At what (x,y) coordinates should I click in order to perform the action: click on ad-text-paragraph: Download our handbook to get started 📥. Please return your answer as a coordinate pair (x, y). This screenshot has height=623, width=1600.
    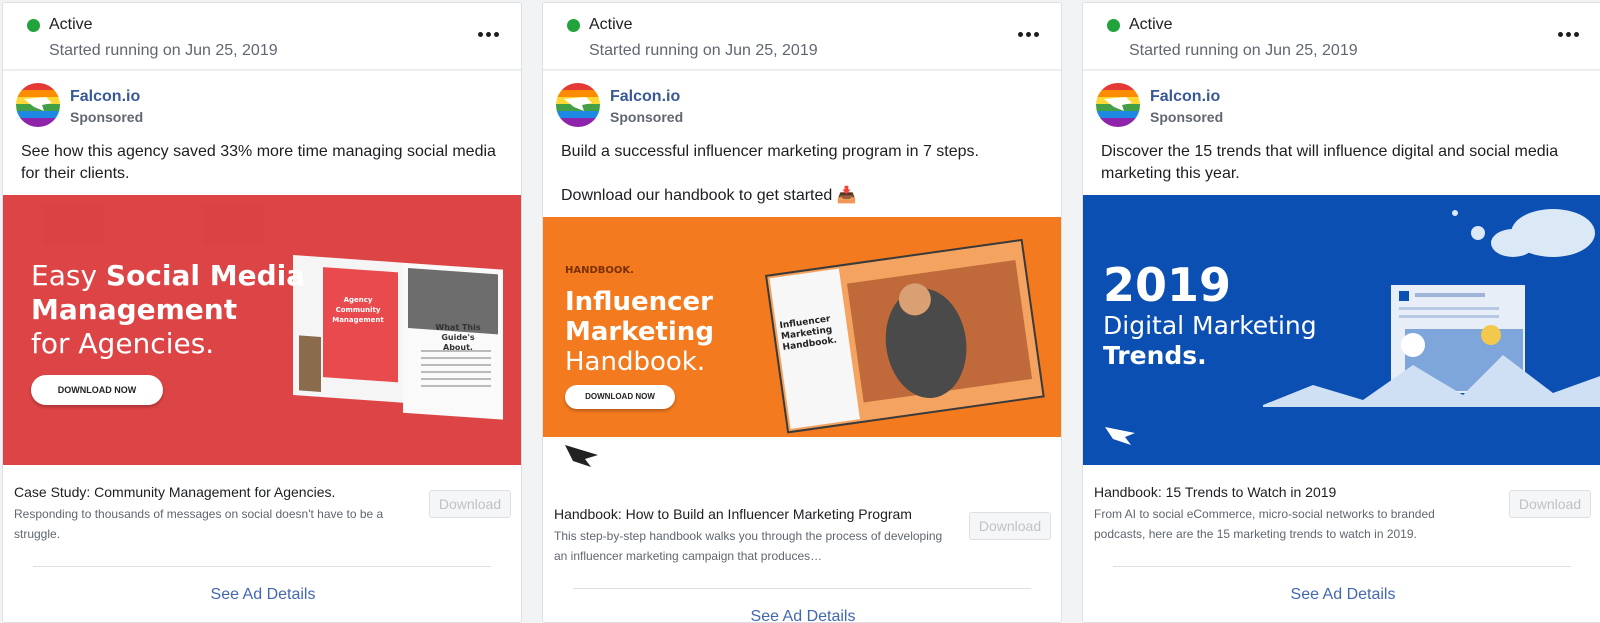
    Looking at the image, I should click on (709, 195).